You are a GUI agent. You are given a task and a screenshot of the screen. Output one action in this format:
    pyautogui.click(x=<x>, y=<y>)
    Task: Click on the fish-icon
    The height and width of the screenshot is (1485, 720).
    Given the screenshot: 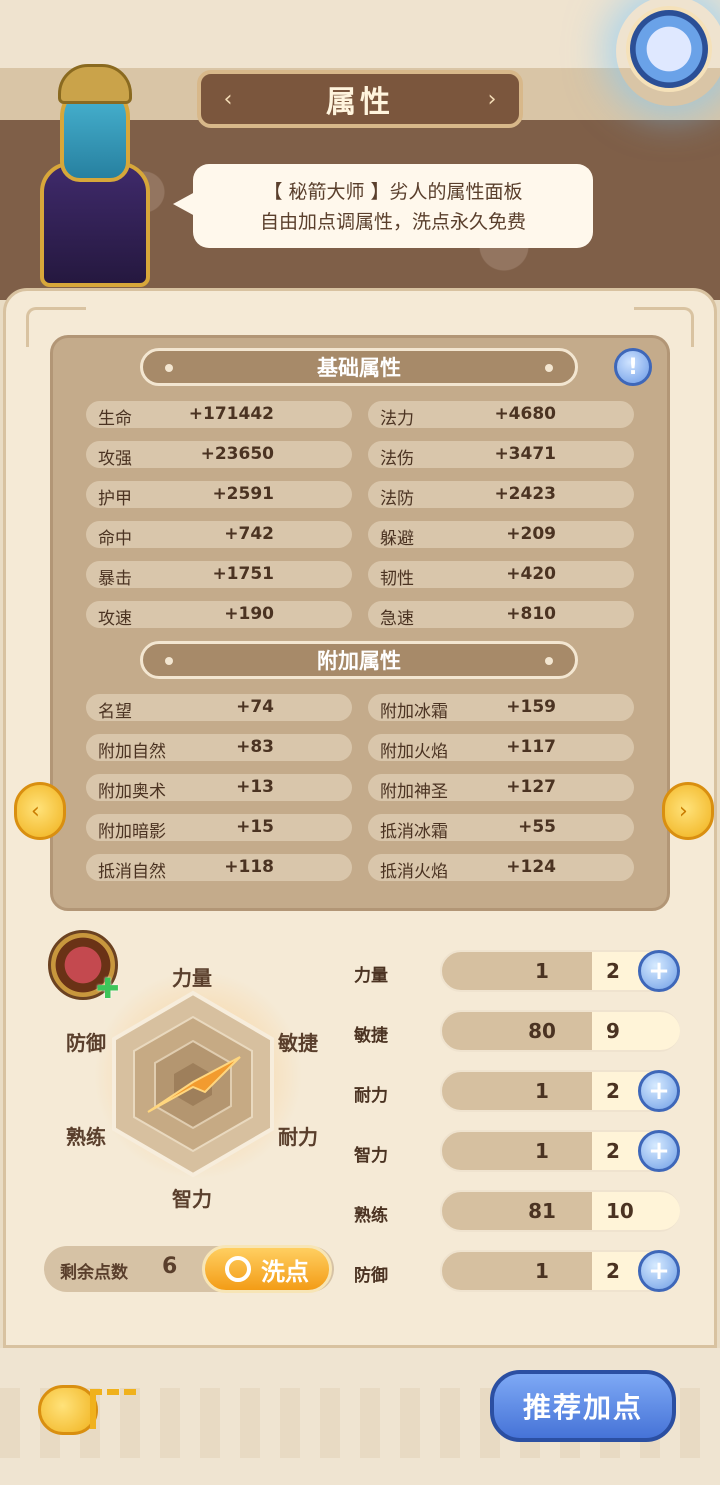 What is the action you would take?
    pyautogui.click(x=68, y=1410)
    